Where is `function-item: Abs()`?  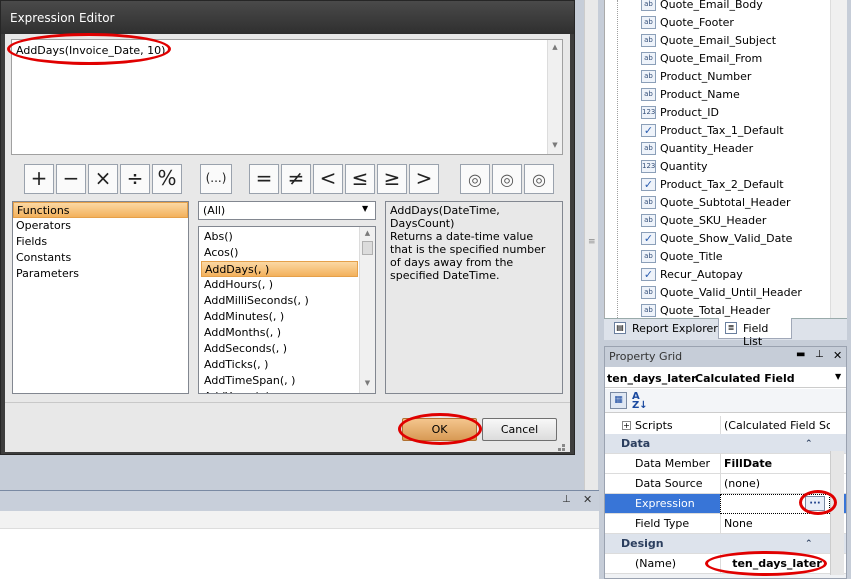
function-item: Abs() is located at coordinates (279, 237).